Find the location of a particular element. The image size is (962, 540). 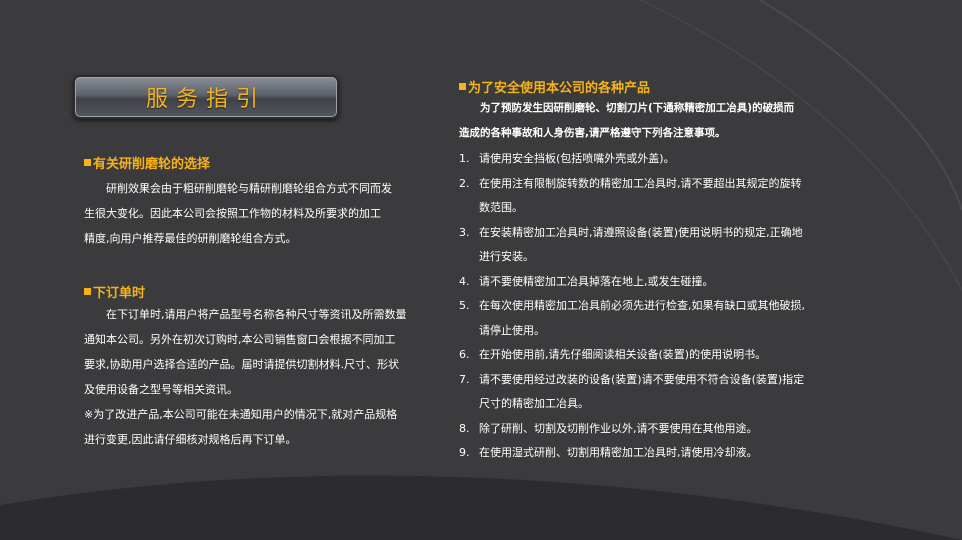

list-item: 9. 在使用湿式研削、切割用精密加工冶具时,请使用冷却液。 is located at coordinates (608, 452).